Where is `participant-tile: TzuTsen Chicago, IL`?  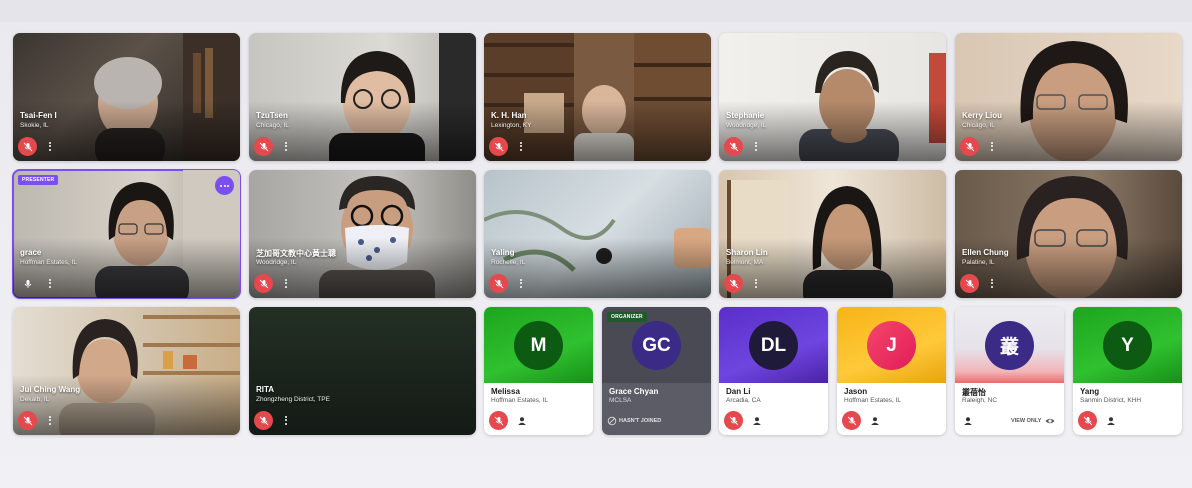 participant-tile: TzuTsen Chicago, IL is located at coordinates (362, 97).